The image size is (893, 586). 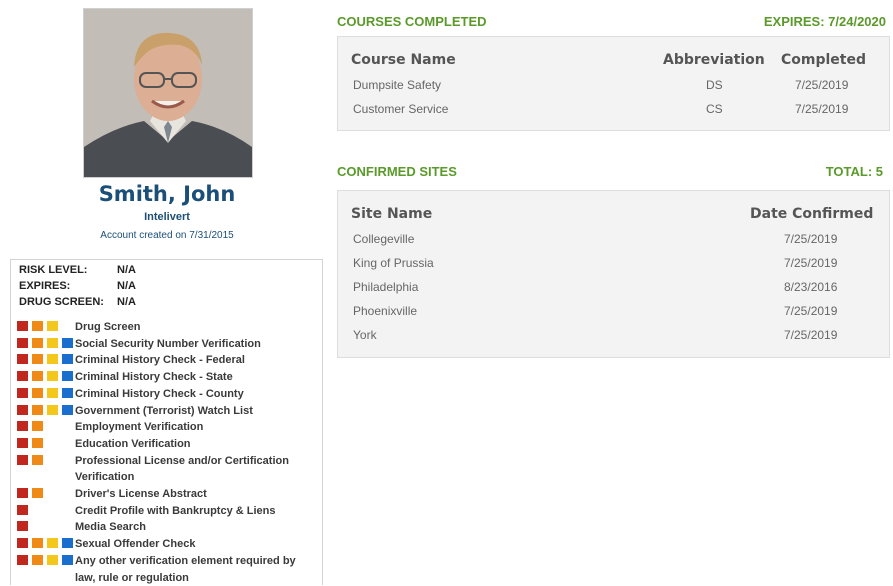 What do you see at coordinates (164, 410) in the screenshot?
I see `verification-label: Government (Terrorist) Watch List` at bounding box center [164, 410].